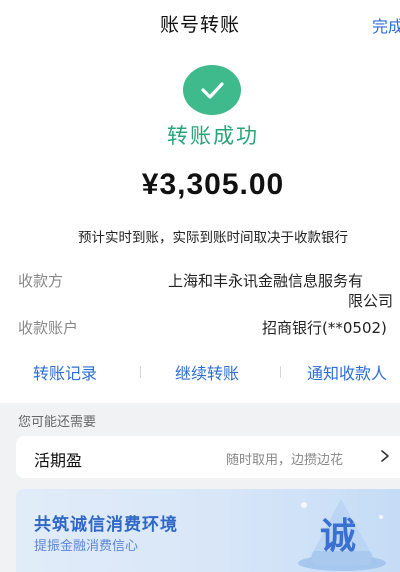 The image size is (400, 572). I want to click on continue-transfer-button: 继续转账, so click(207, 372).